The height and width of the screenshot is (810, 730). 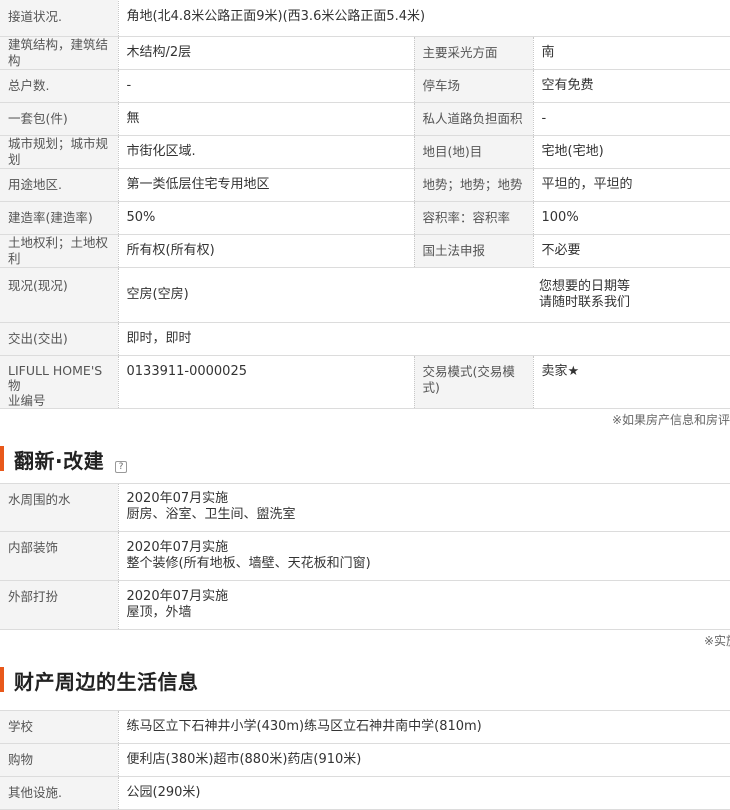 I want to click on property-id-value: 0133911-0000025, so click(x=266, y=381).